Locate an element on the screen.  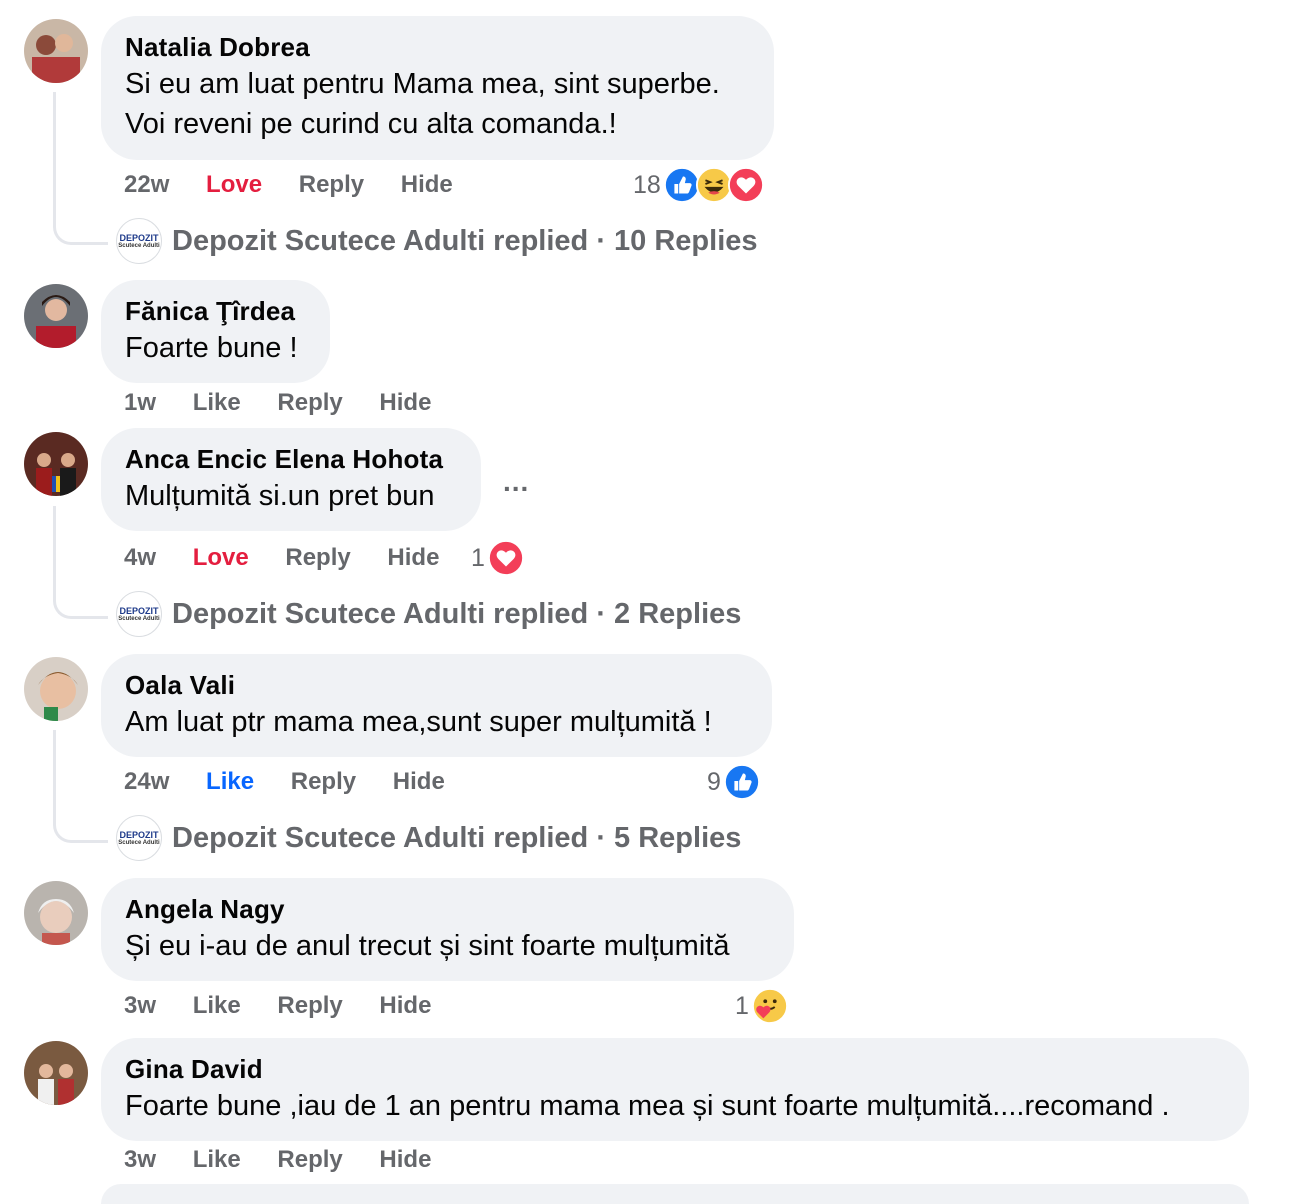
next-comment-bubble is located at coordinates (675, 1194).